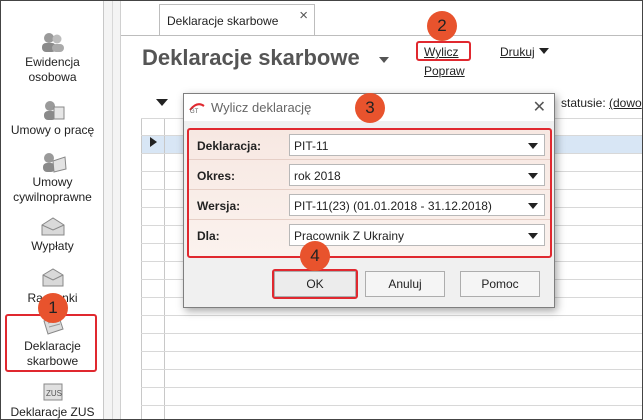  Describe the element at coordinates (311, 146) in the screenshot. I see `select-value: PIT-11` at that location.